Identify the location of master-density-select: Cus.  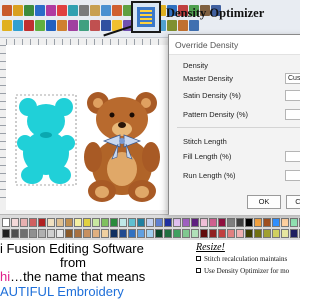
(292, 78).